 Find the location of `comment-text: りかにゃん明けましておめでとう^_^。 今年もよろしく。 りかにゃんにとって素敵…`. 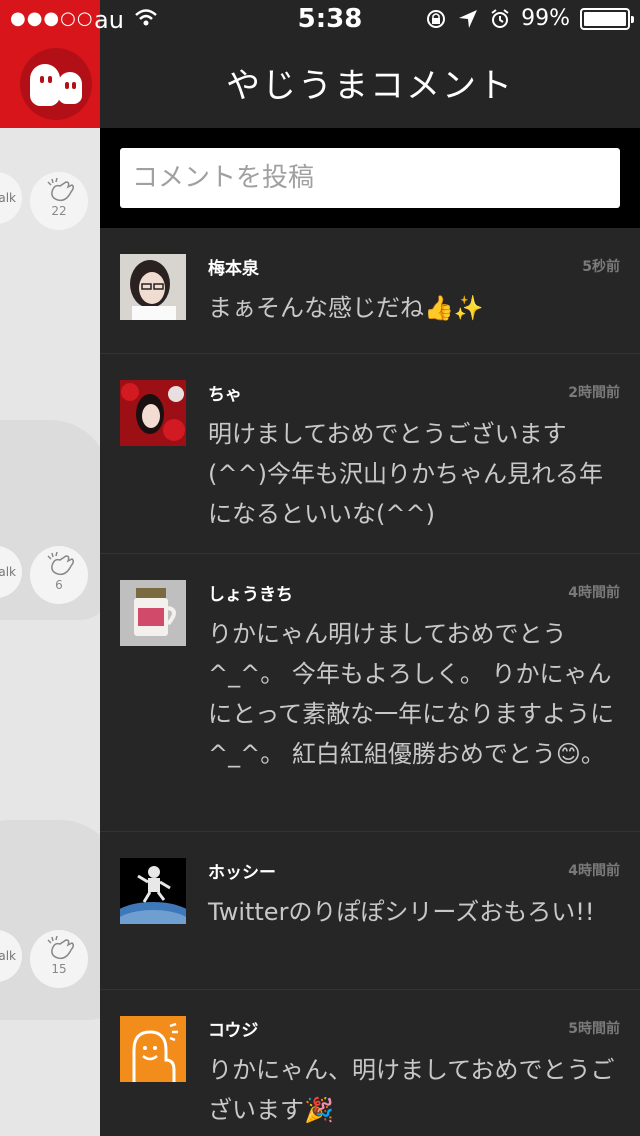

comment-text: りかにゃん明けましておめでとう^_^。 今年もよろしく。 りかにゃんにとって素敵… is located at coordinates (411, 694).